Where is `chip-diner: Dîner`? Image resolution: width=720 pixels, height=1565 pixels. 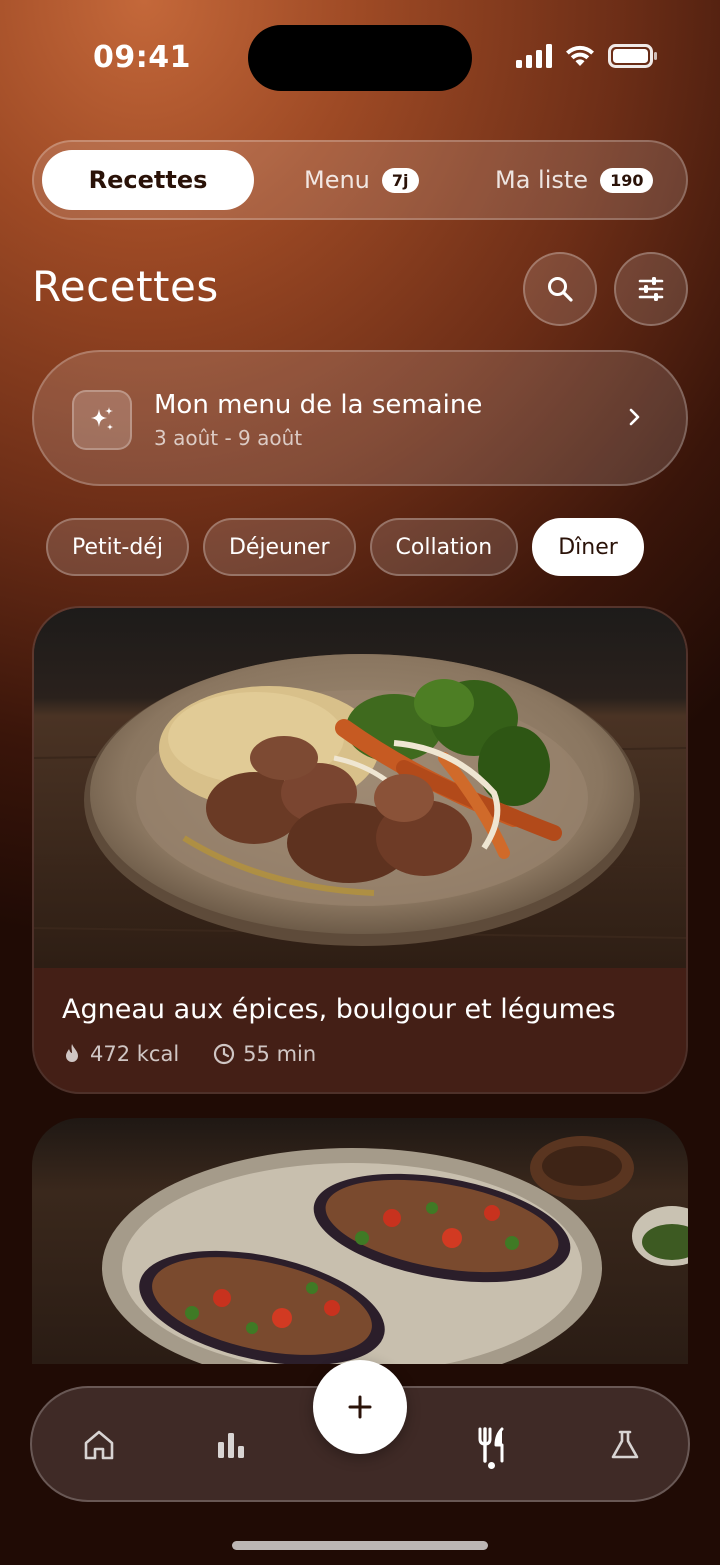
chip-diner: Dîner is located at coordinates (588, 547).